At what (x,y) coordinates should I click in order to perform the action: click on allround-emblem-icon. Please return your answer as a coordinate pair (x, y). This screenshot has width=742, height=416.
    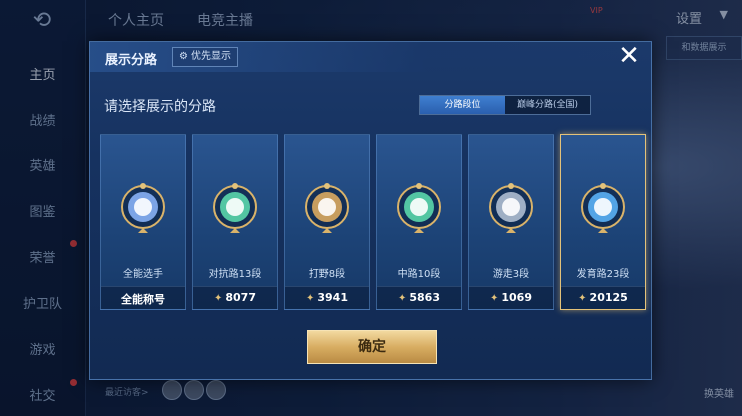
    Looking at the image, I should click on (143, 208).